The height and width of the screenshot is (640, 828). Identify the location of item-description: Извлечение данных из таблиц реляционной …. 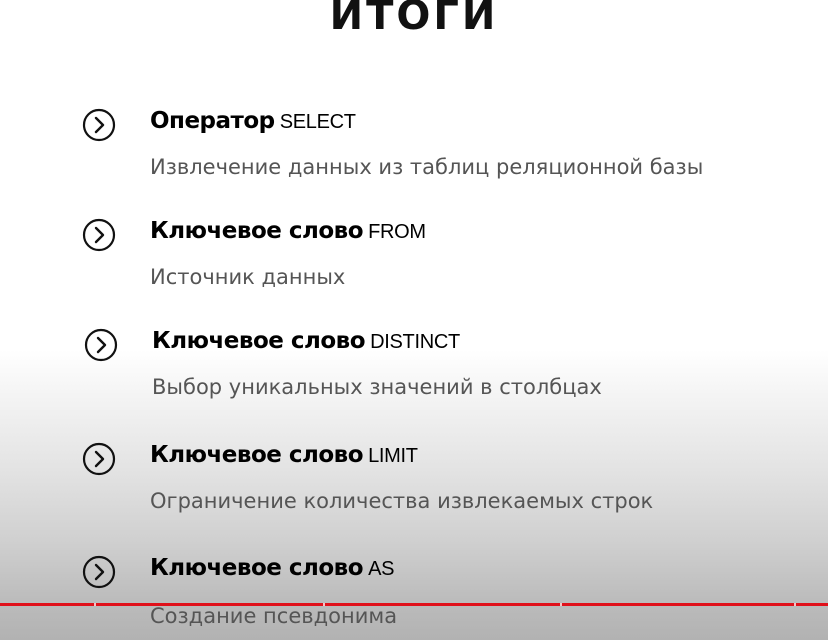
(427, 167).